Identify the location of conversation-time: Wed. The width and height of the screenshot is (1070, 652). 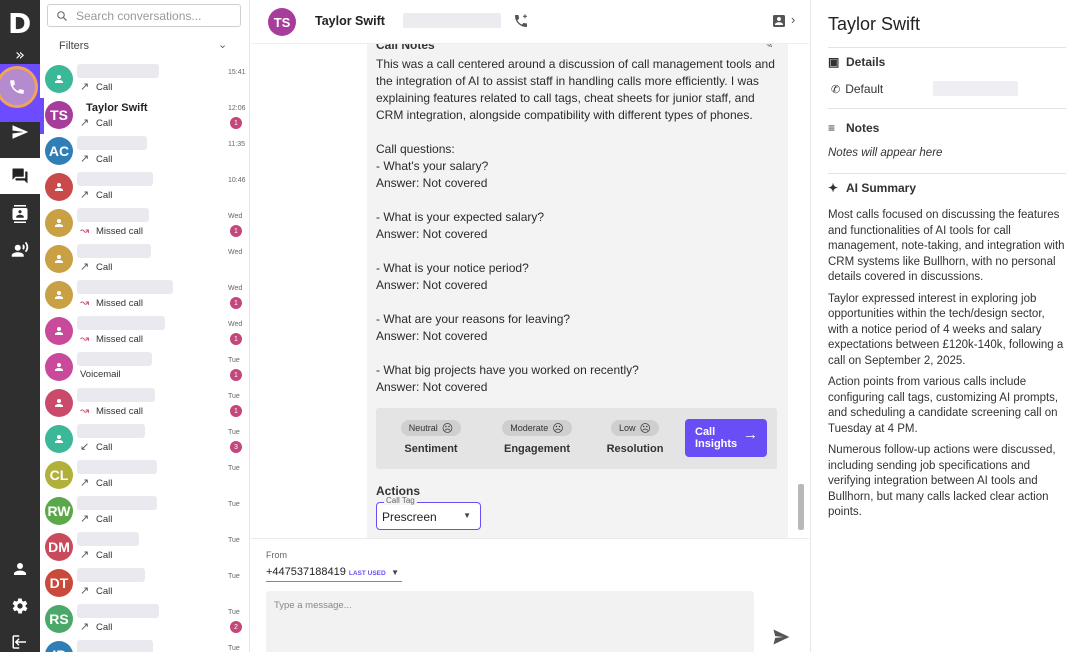
(235, 324).